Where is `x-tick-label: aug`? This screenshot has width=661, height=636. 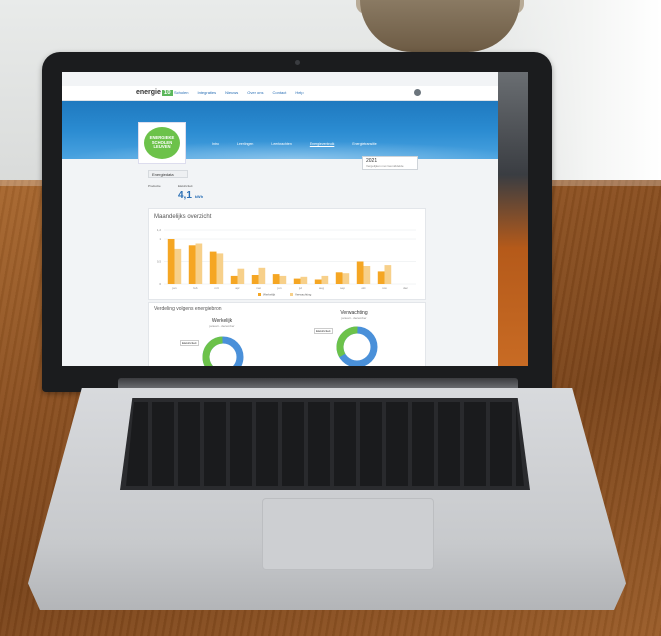
x-tick-label: aug is located at coordinates (321, 288).